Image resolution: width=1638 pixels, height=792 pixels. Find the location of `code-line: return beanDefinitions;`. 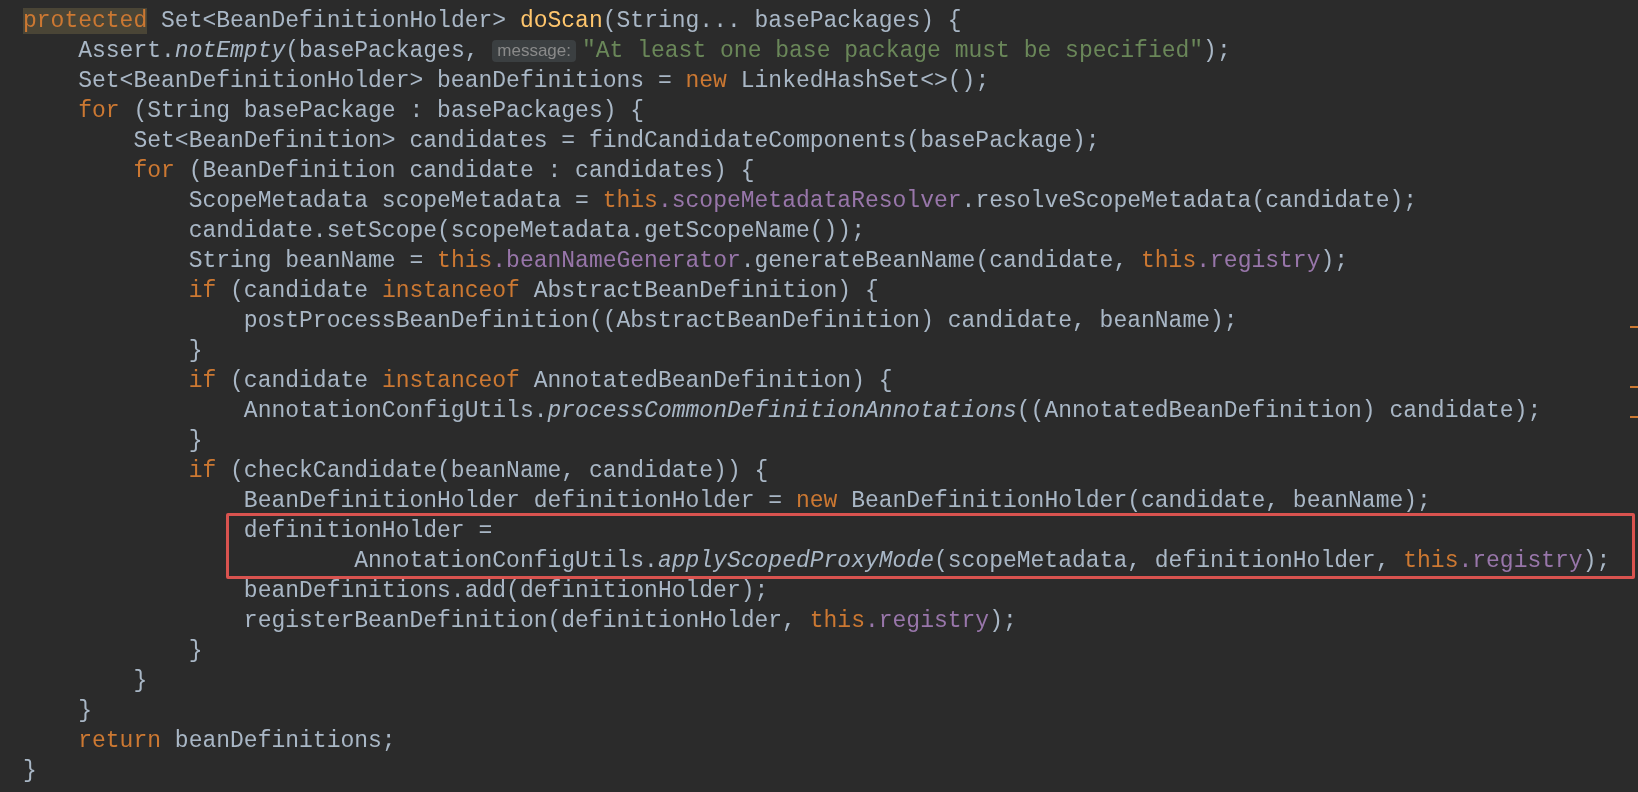

code-line: return beanDefinitions; is located at coordinates (236, 741).